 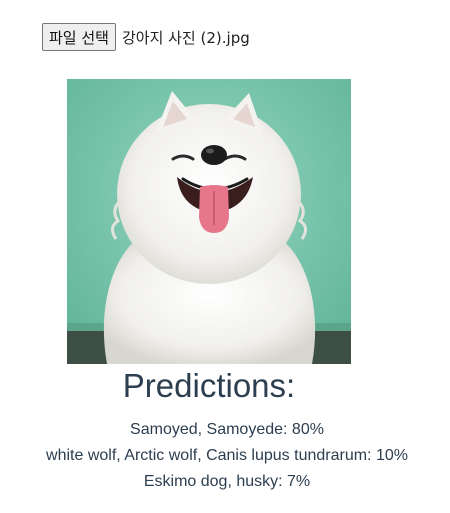 I want to click on selected-file-name: 강아지 사진 (2).jpg, so click(x=185, y=37).